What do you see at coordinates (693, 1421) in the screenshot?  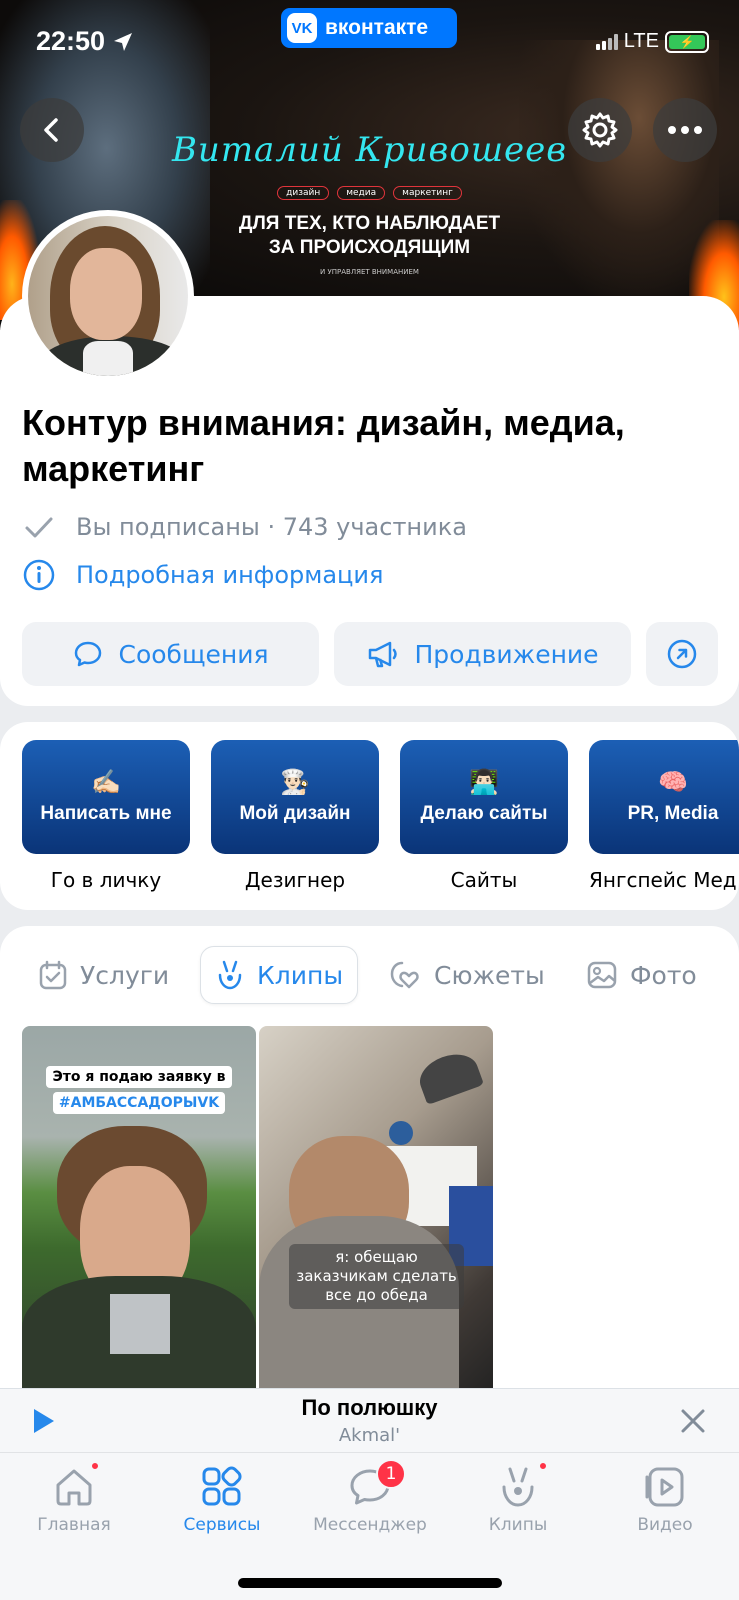 I see `close-icon` at bounding box center [693, 1421].